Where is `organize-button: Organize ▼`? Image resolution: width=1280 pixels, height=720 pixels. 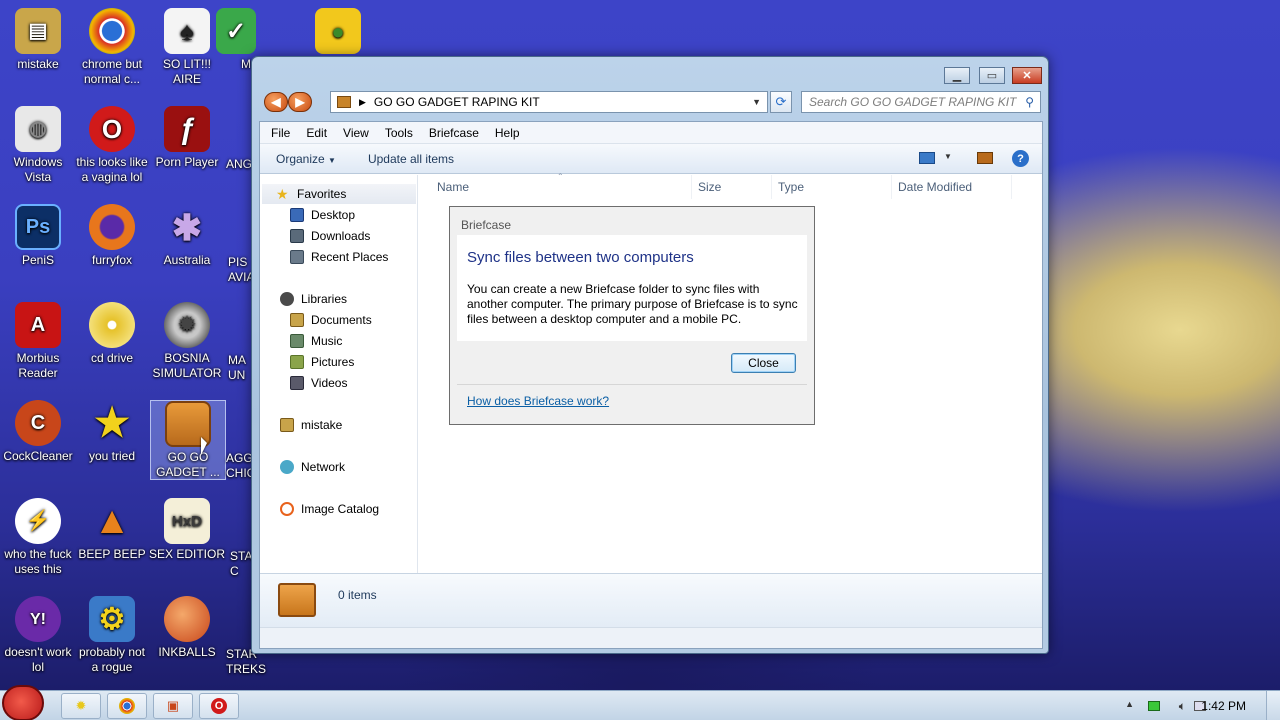
organize-button: Organize ▼ is located at coordinates (306, 159).